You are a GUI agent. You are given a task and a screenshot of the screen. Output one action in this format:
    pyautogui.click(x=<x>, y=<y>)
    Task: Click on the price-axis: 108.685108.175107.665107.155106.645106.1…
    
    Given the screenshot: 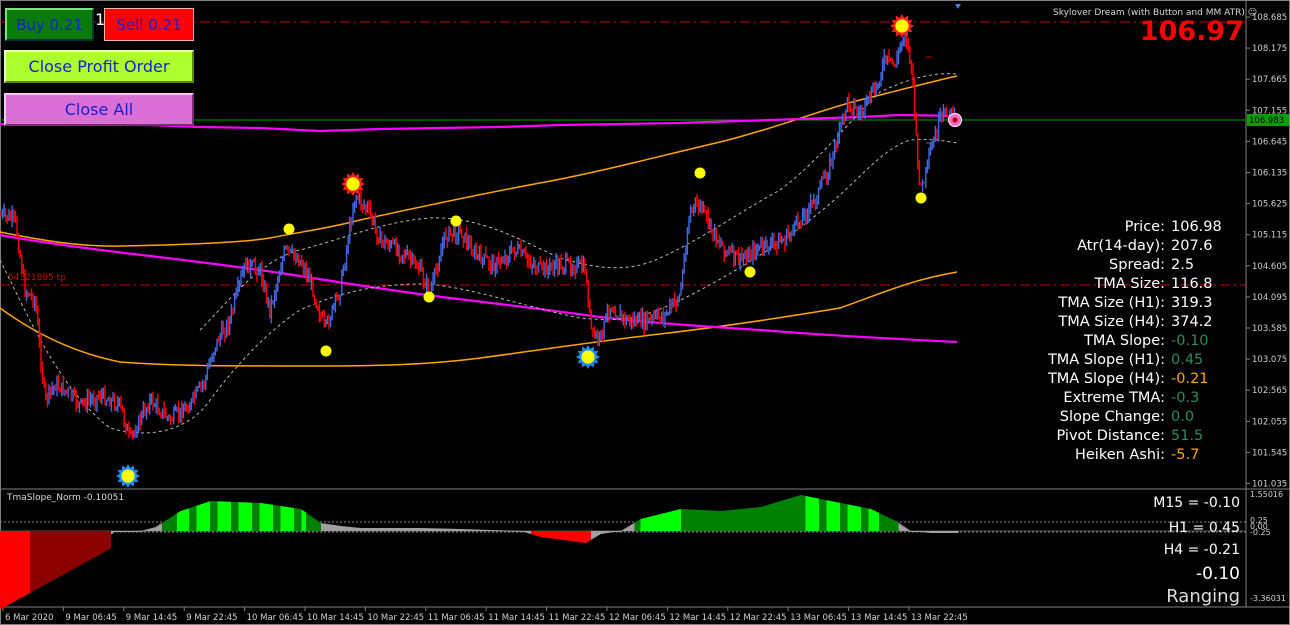 What is the action you would take?
    pyautogui.click(x=1267, y=251)
    